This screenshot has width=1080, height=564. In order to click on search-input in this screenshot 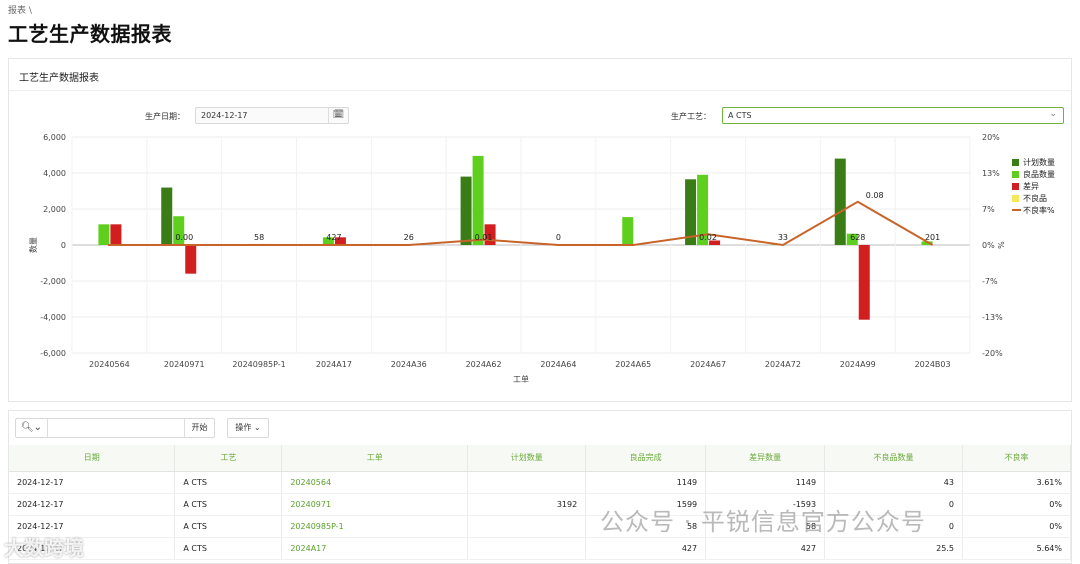, I will do `click(116, 428)`.